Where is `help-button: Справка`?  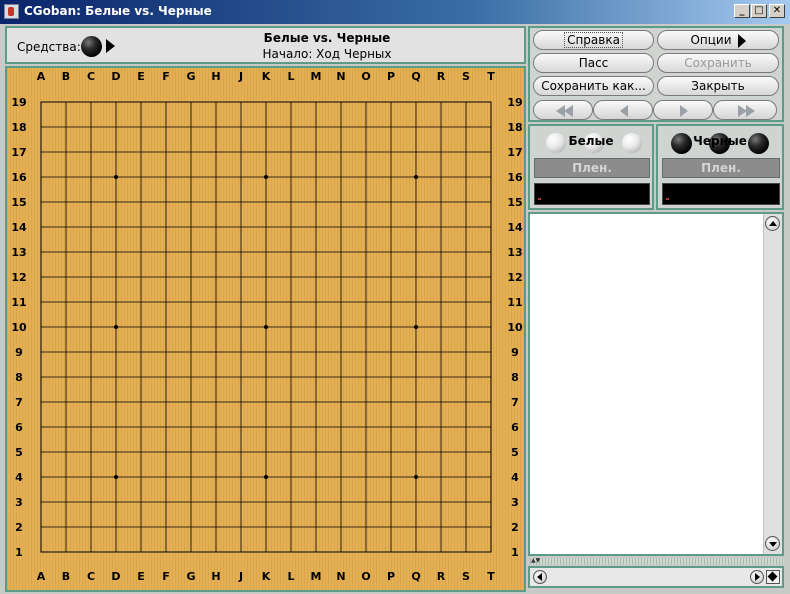 help-button: Справка is located at coordinates (593, 40).